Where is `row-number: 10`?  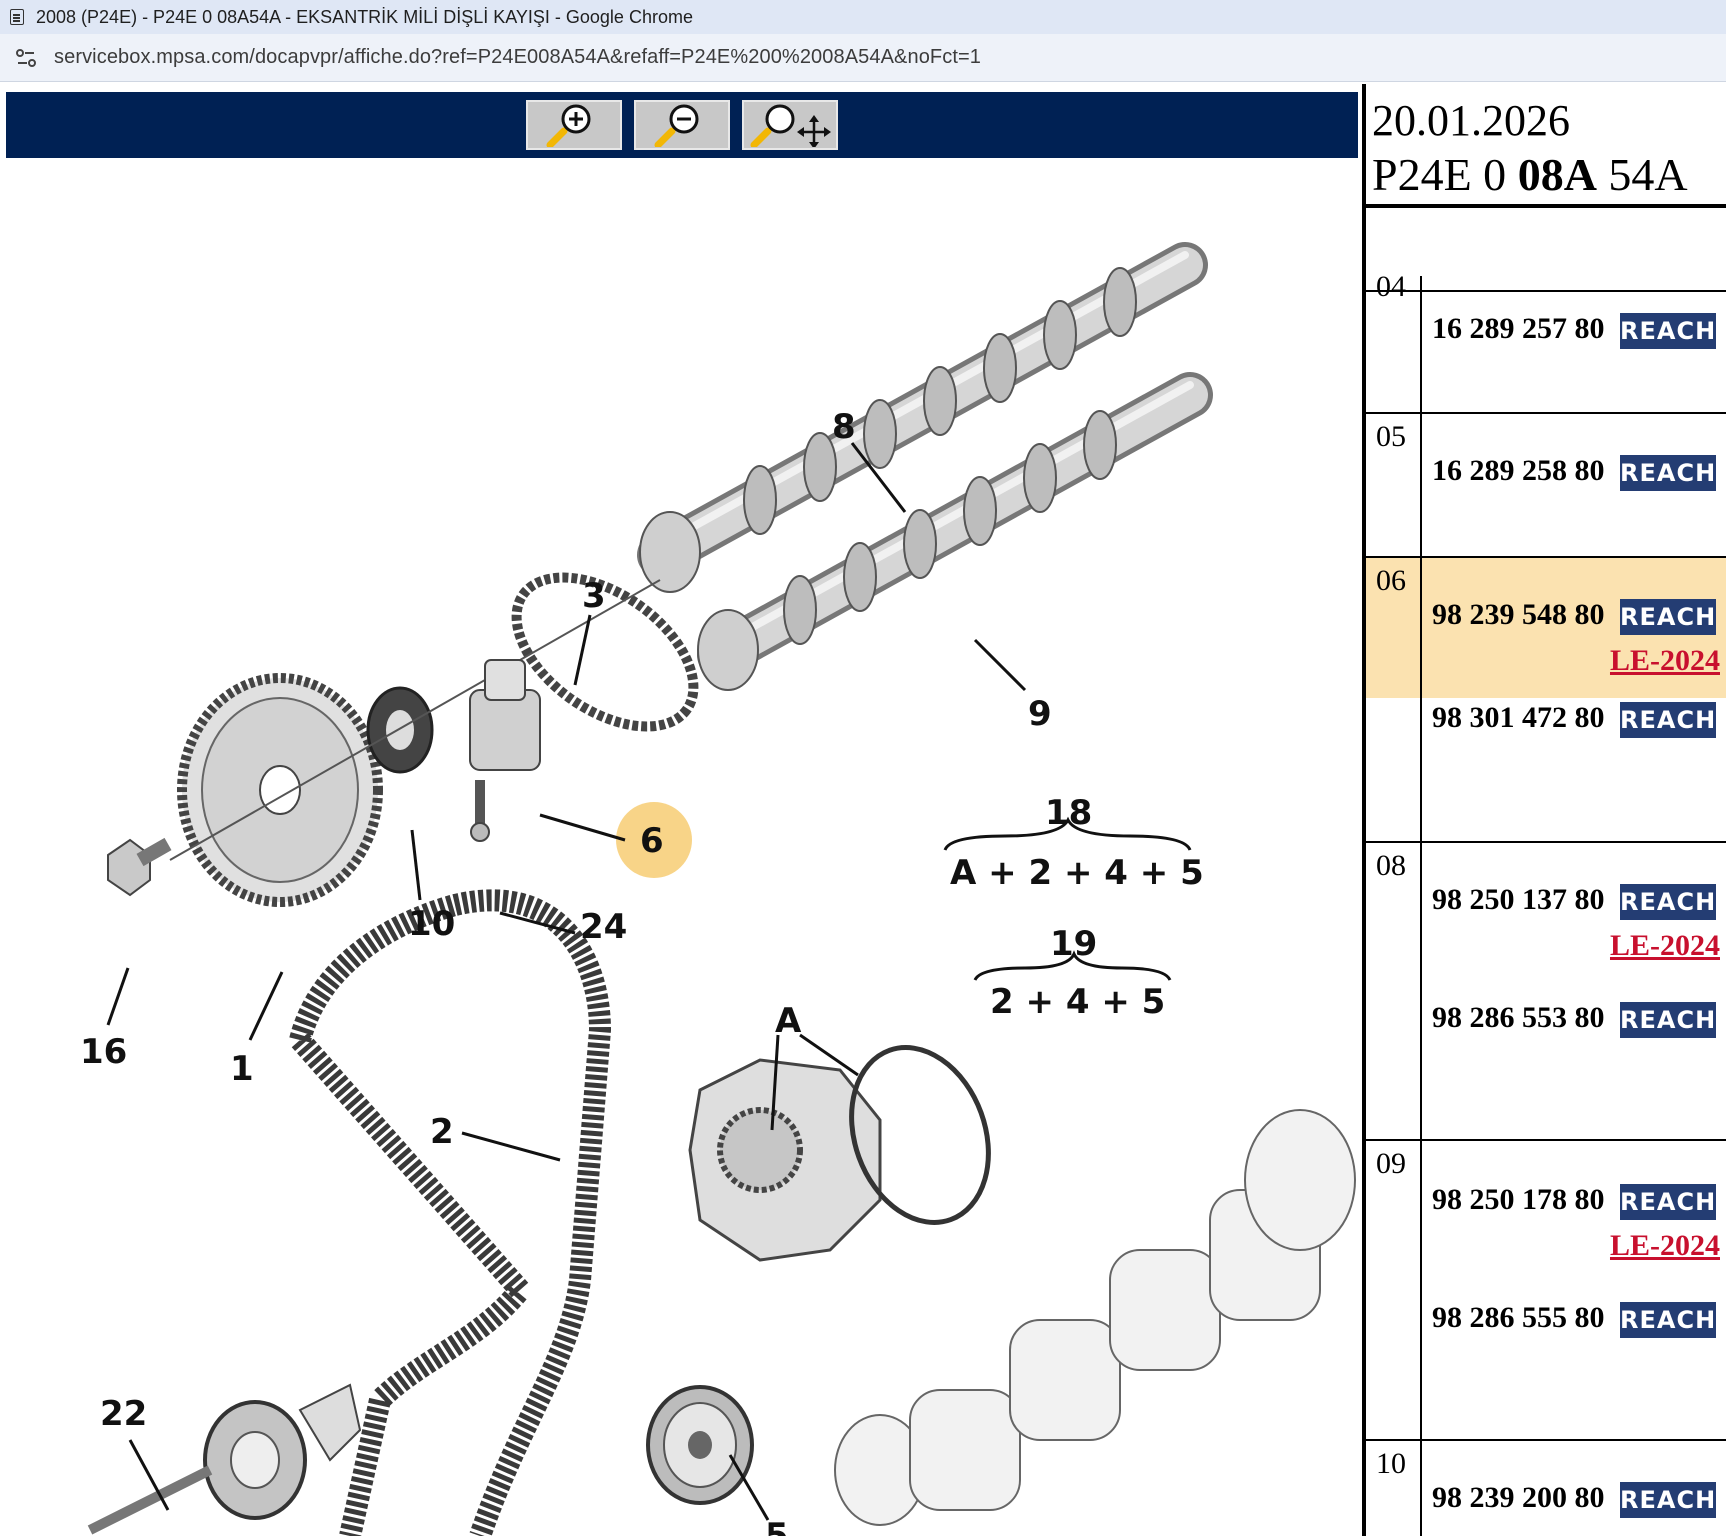 row-number: 10 is located at coordinates (1391, 1463).